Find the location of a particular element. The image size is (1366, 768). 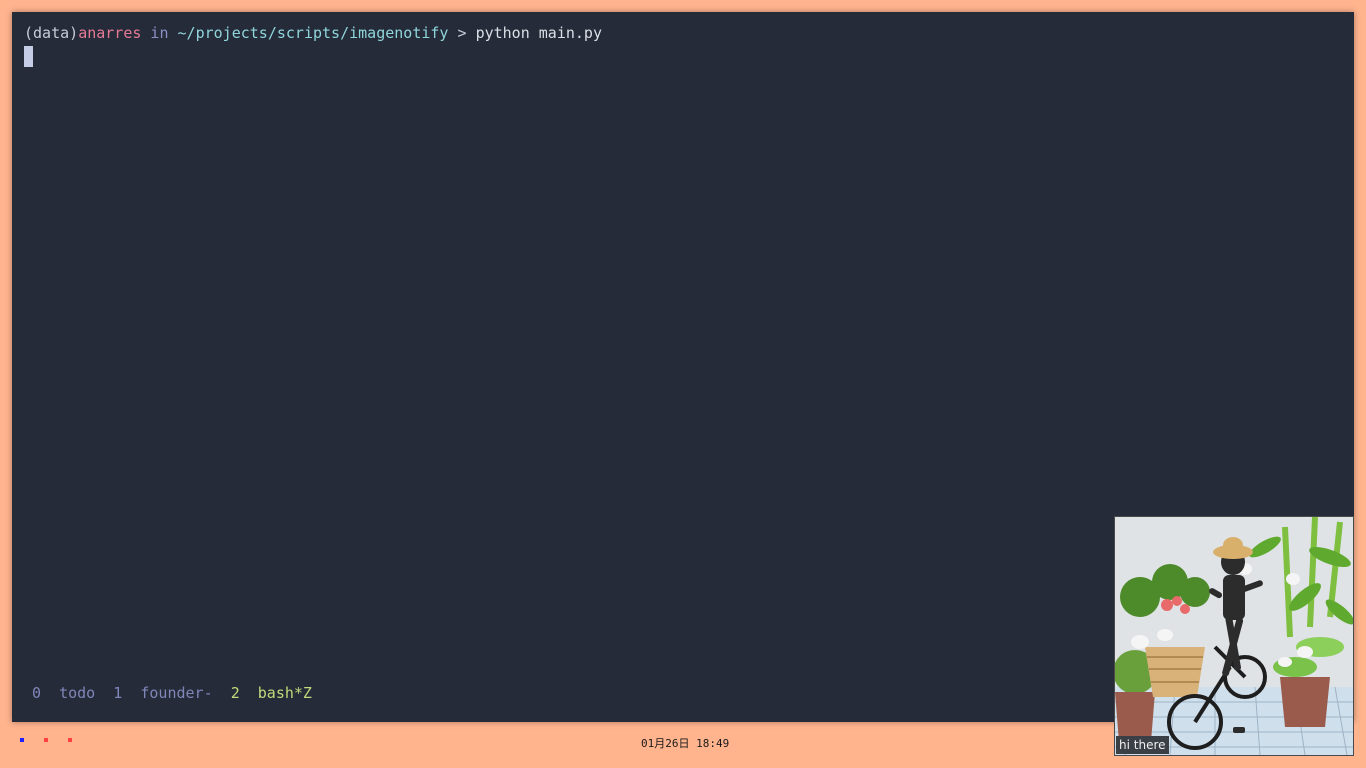

prompt-path: ~/projects/scripts/imagenotify is located at coordinates (313, 33).